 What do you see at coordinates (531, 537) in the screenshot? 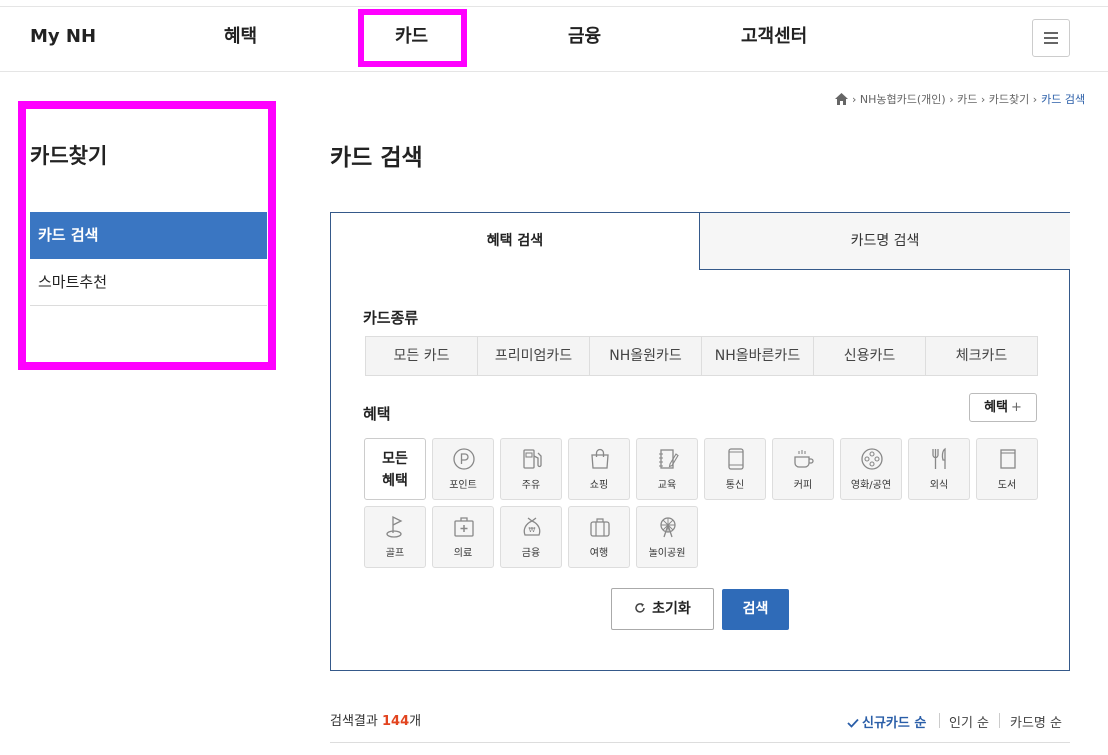
I see `benefit-tile-finance: ₩ 금융` at bounding box center [531, 537].